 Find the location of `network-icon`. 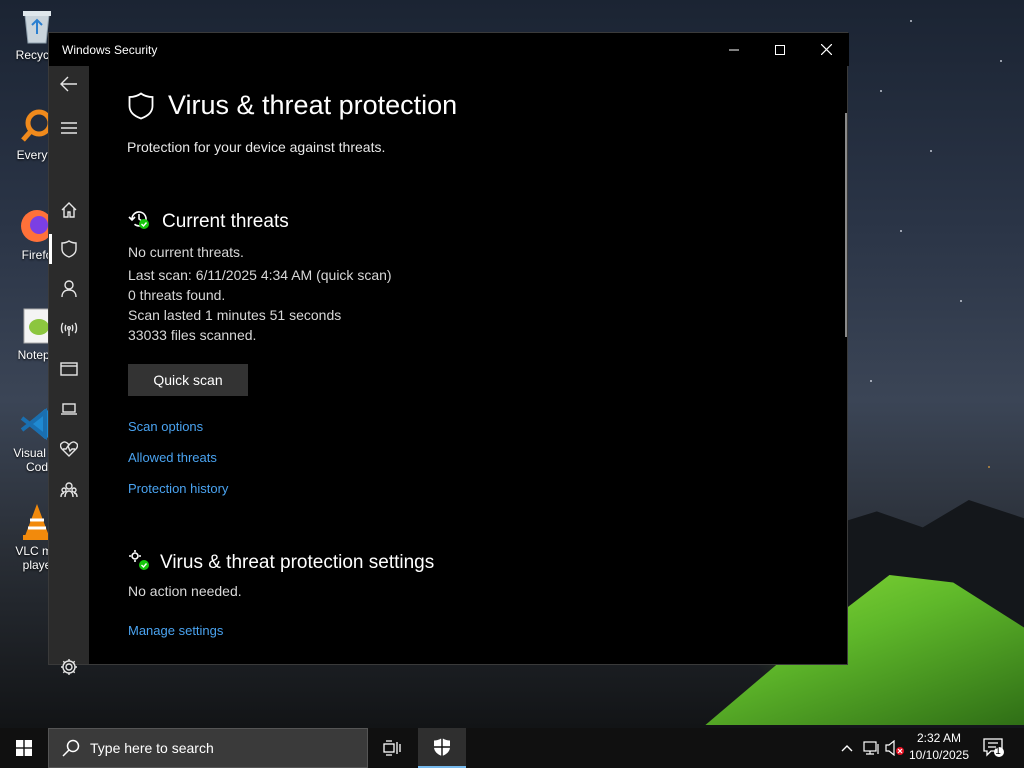

network-icon is located at coordinates (871, 748).